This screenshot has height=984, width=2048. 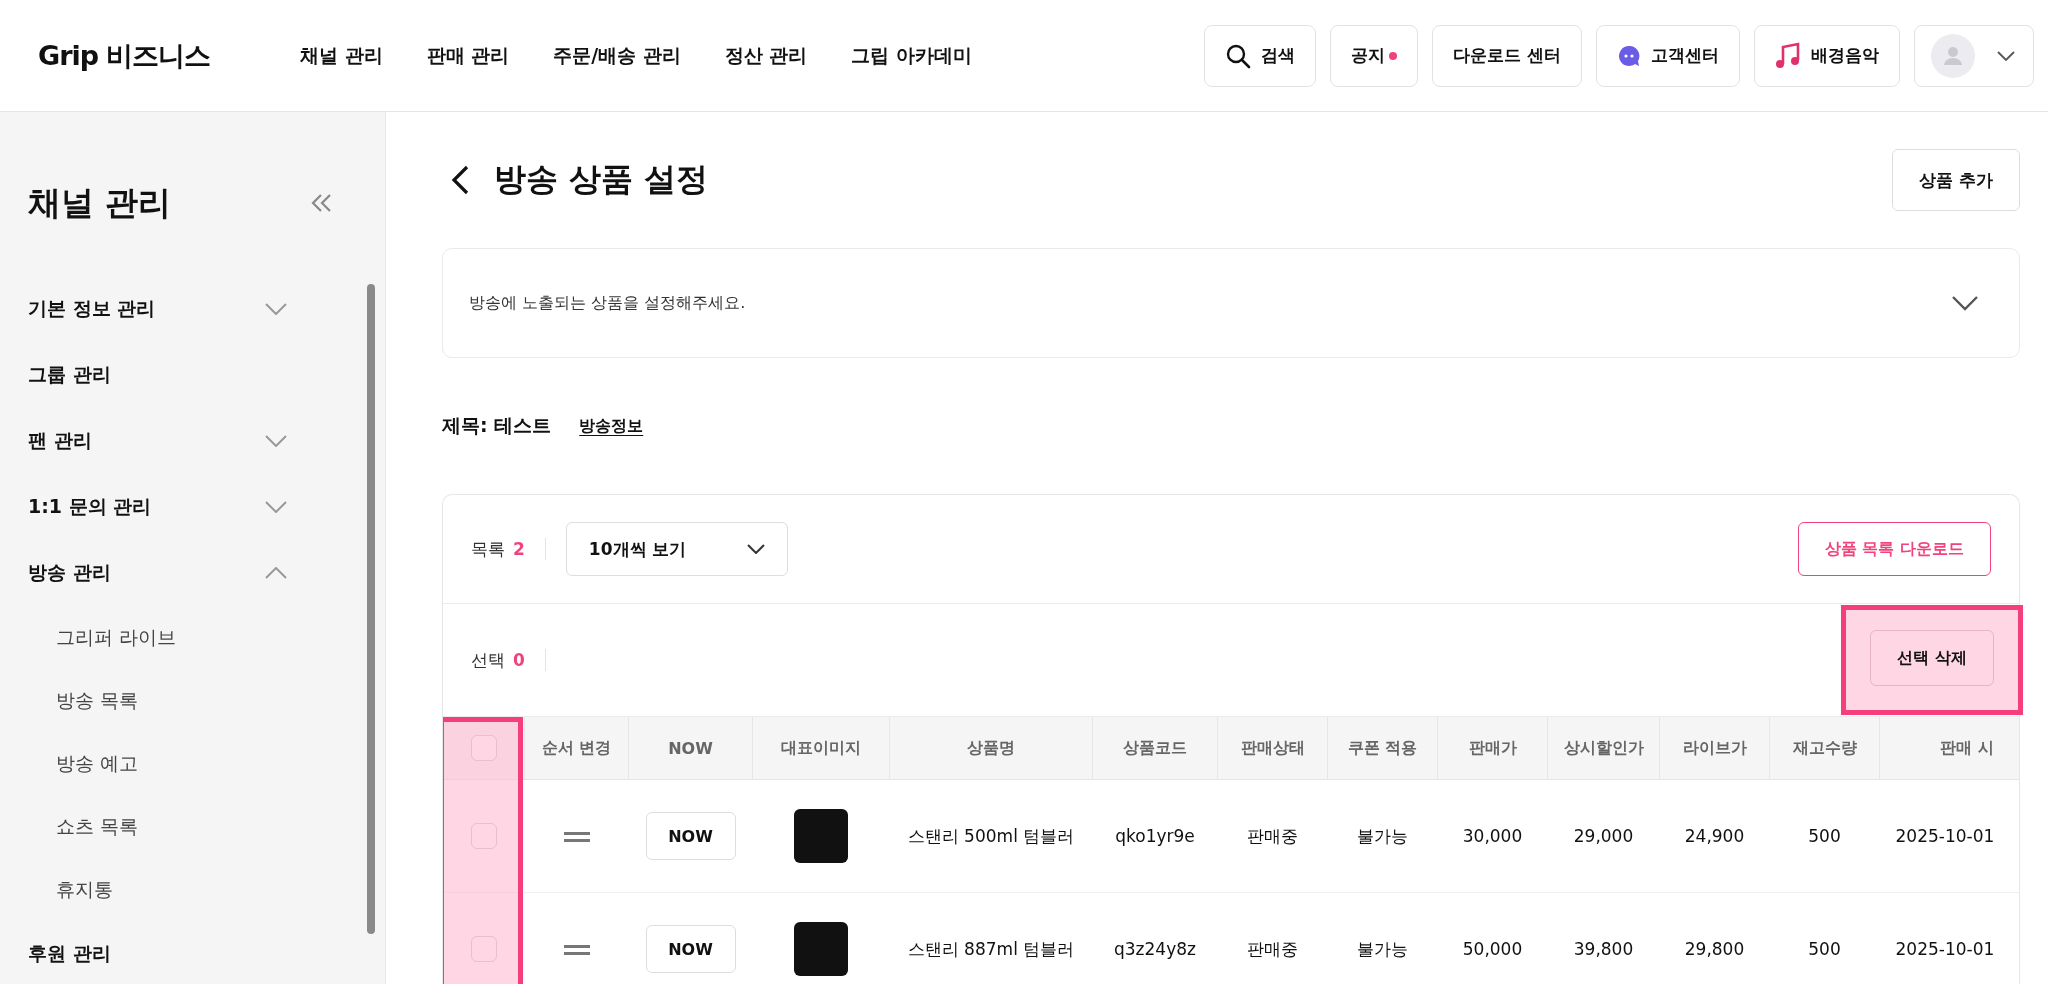 I want to click on column-header: 상시할인가, so click(x=1603, y=748).